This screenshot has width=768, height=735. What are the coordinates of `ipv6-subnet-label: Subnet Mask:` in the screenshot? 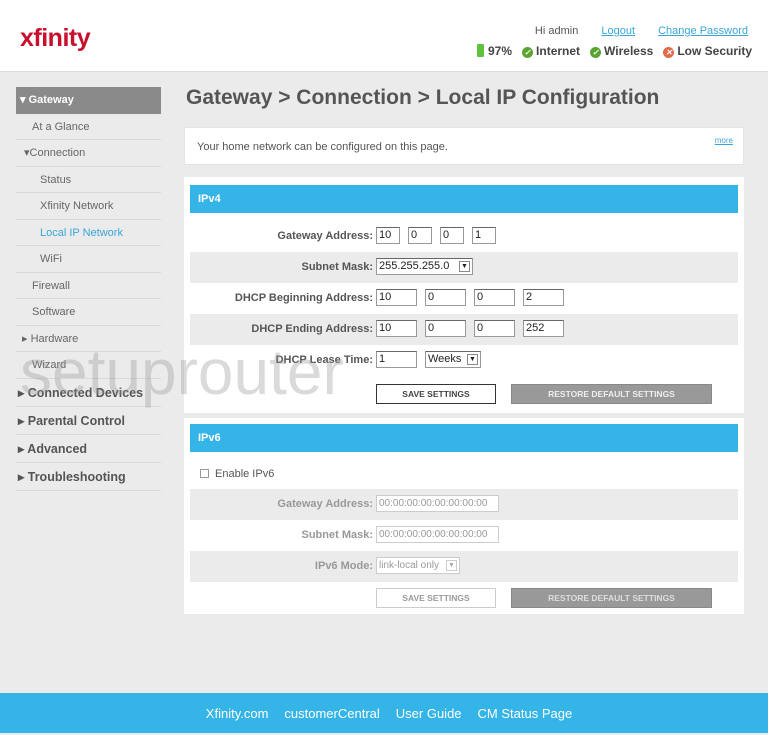 It's located at (337, 535).